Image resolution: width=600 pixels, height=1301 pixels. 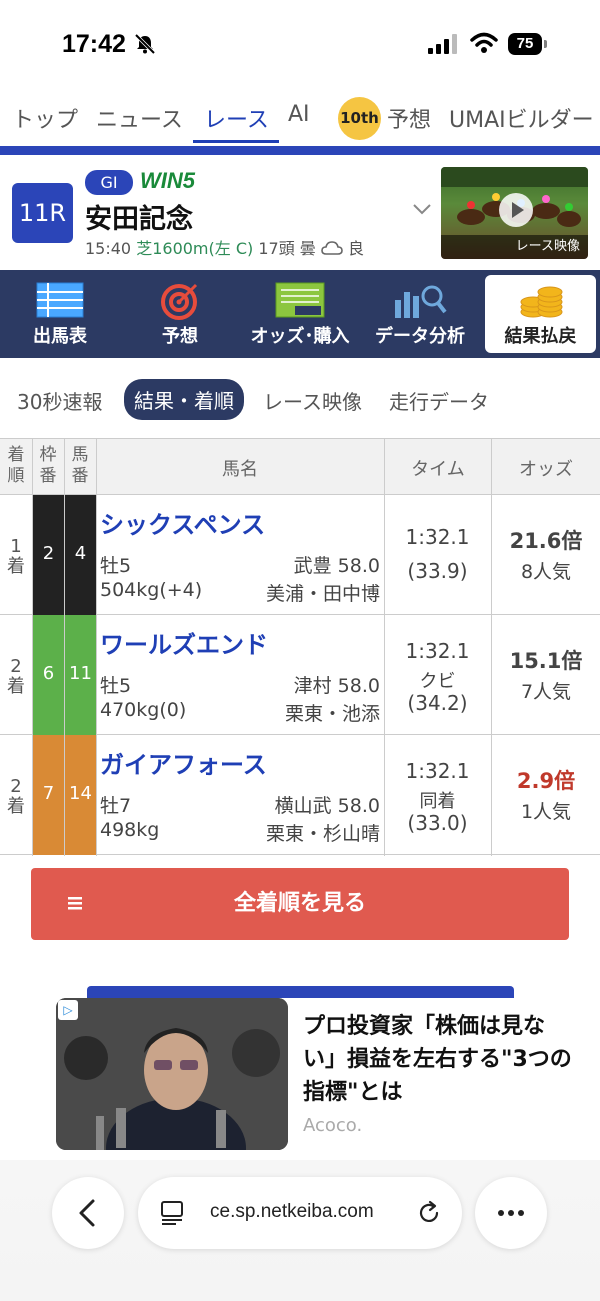 I want to click on tenth-anniversary-badge: 10th, so click(x=359, y=118).